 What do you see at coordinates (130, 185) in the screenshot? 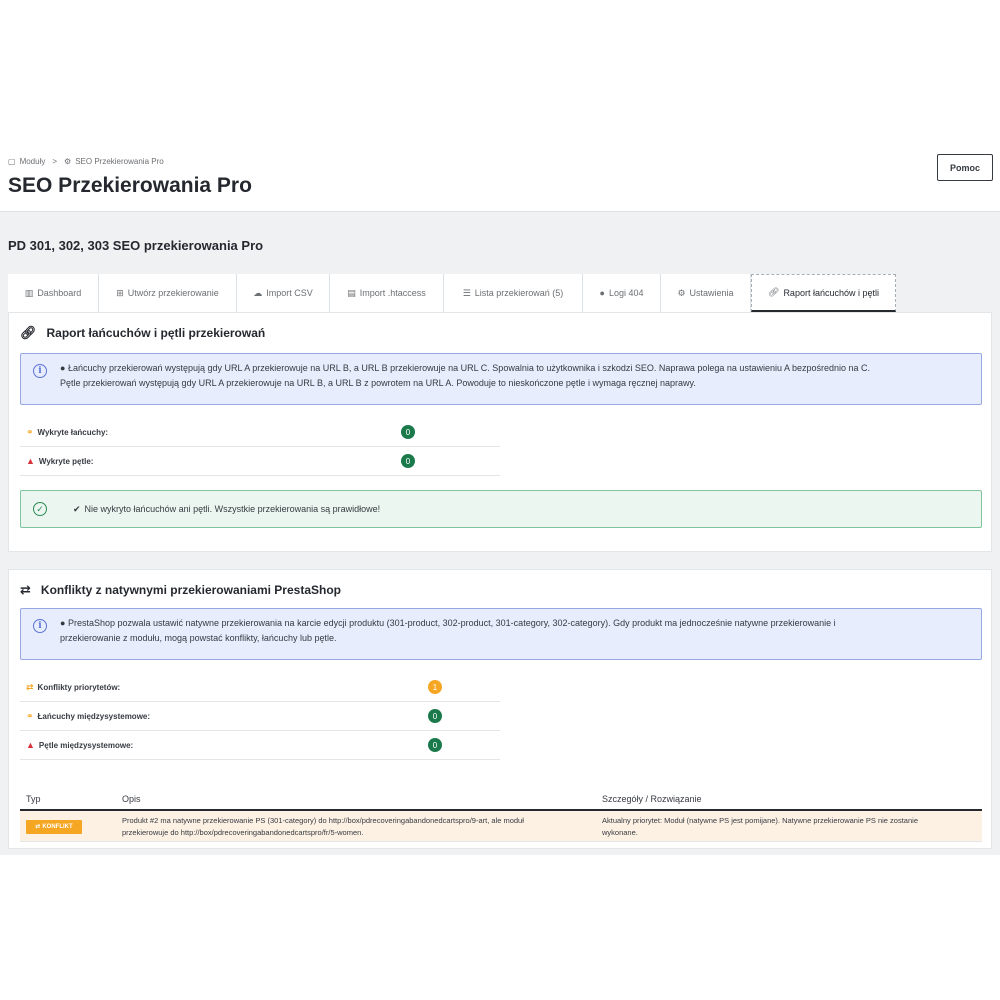
I see `page-title: SEO Przekierowania Pro` at bounding box center [130, 185].